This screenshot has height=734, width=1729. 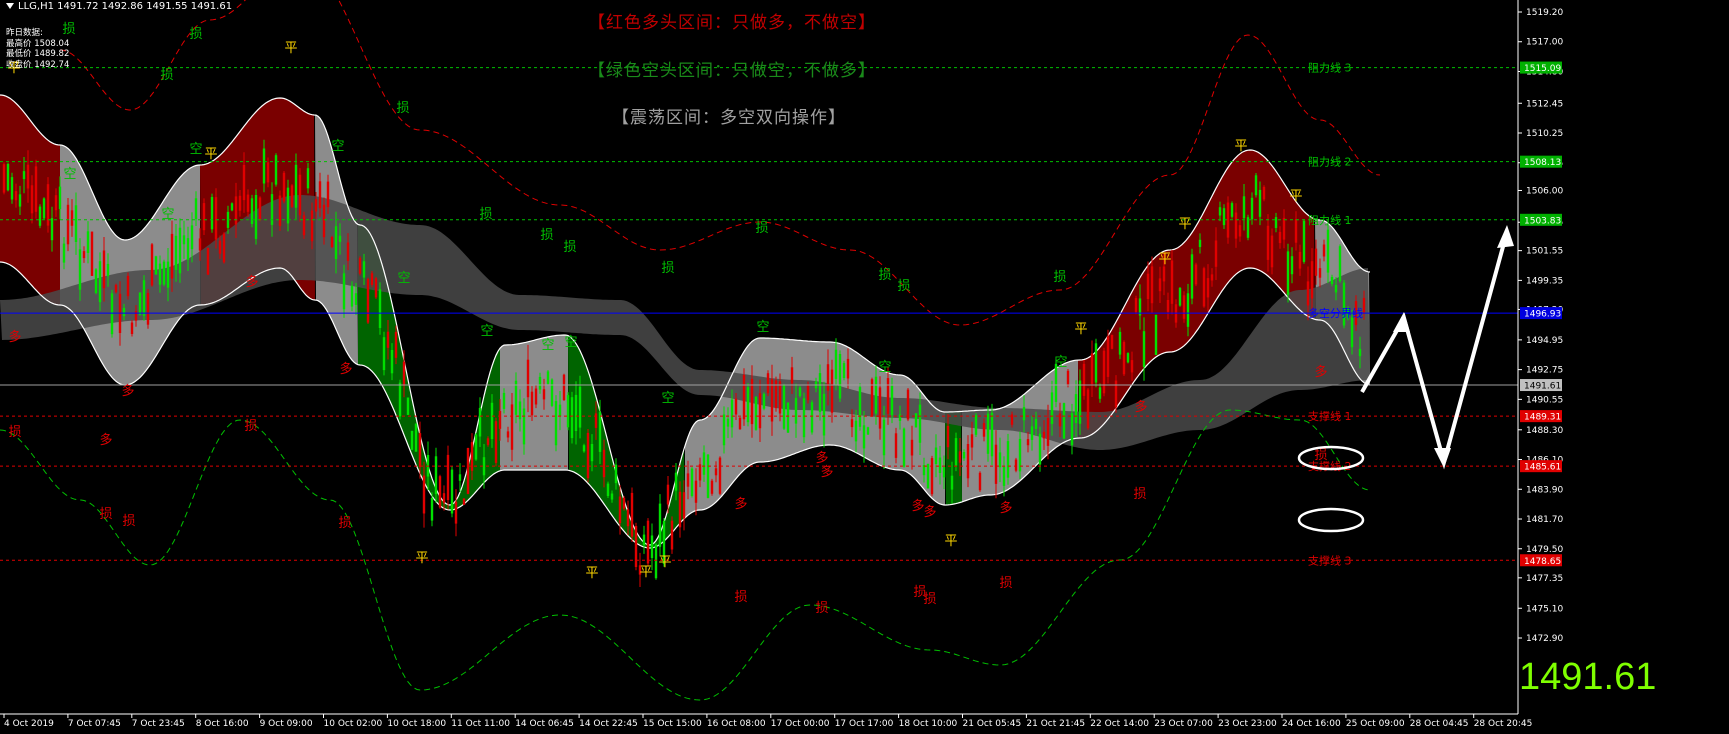 What do you see at coordinates (222, 724) in the screenshot?
I see `time-tick-label: 8 Oct 16:00` at bounding box center [222, 724].